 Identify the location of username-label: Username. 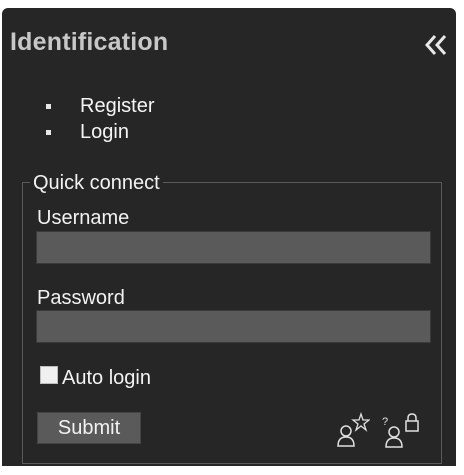
(83, 218).